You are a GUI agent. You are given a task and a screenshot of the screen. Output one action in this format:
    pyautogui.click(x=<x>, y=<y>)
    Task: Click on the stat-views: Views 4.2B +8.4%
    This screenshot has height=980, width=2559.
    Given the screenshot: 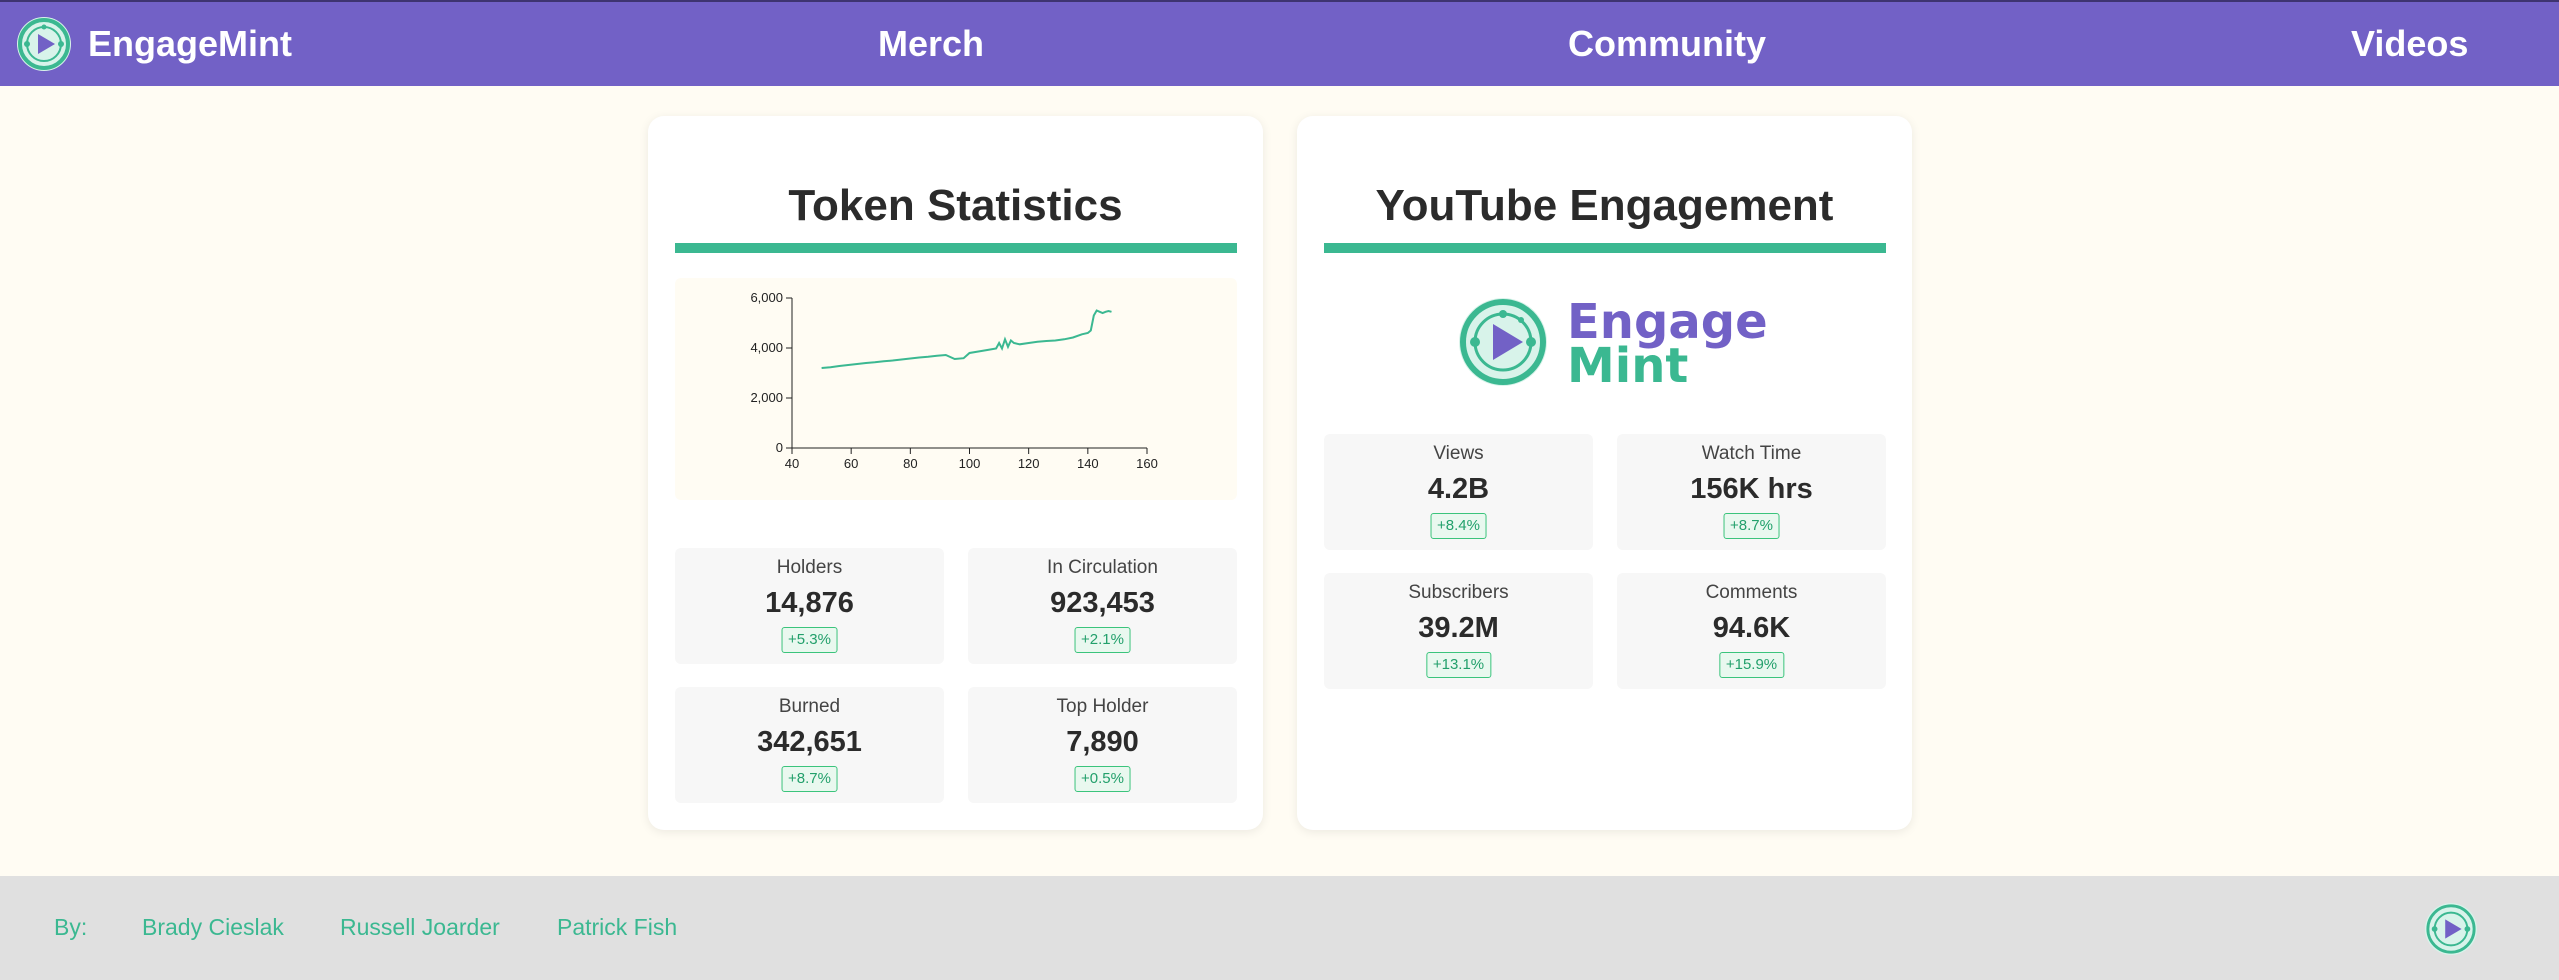 What is the action you would take?
    pyautogui.click(x=1458, y=492)
    